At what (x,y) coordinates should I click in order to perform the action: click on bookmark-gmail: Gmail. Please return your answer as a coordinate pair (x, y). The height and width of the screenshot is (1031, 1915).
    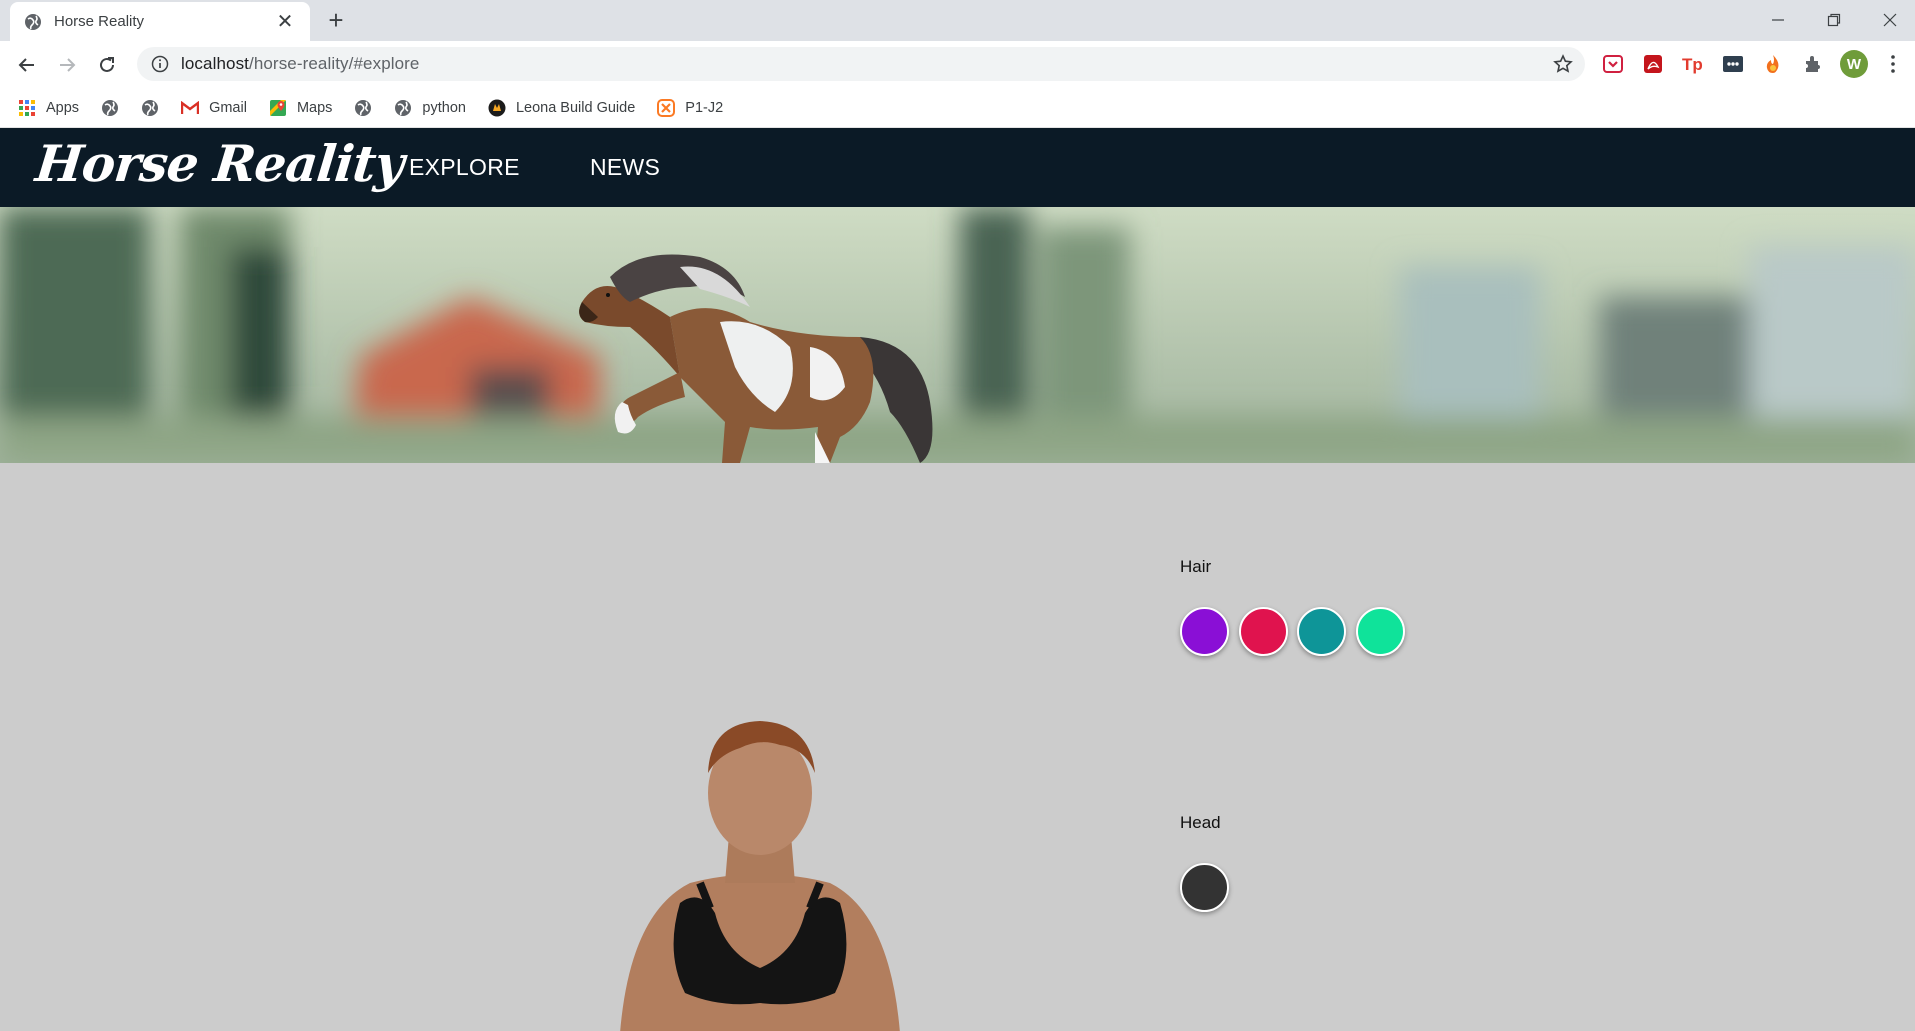
    Looking at the image, I should click on (214, 108).